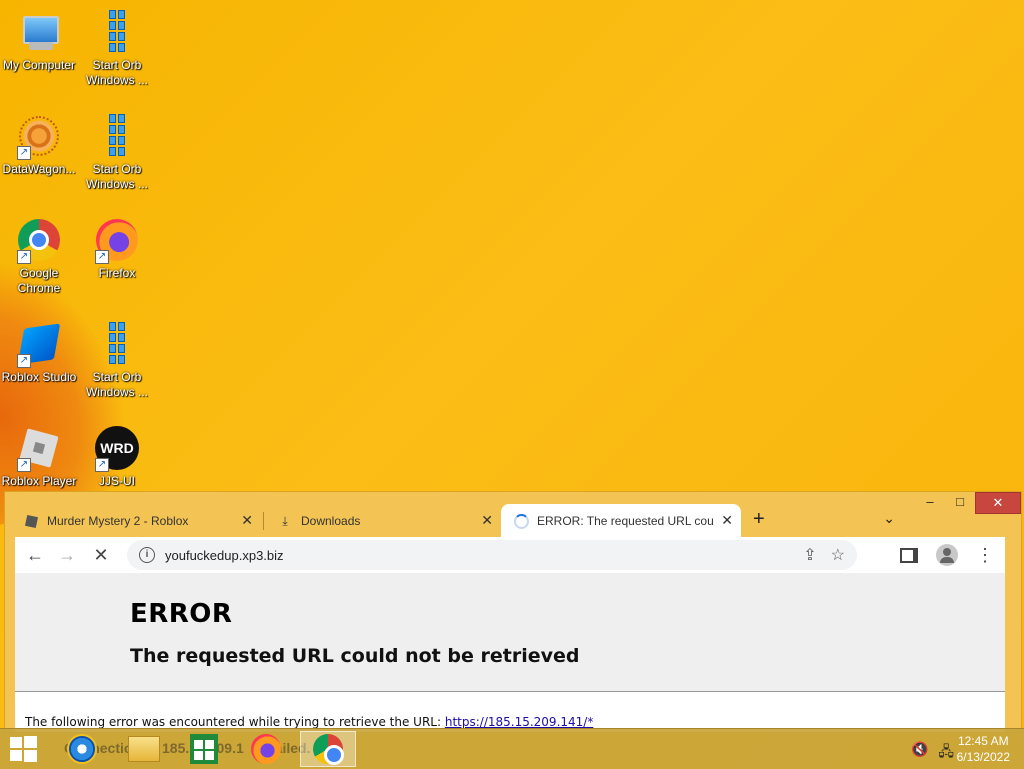 The image size is (1024, 769). Describe the element at coordinates (983, 757) in the screenshot. I see `clock-date: 6/13/2022` at that location.